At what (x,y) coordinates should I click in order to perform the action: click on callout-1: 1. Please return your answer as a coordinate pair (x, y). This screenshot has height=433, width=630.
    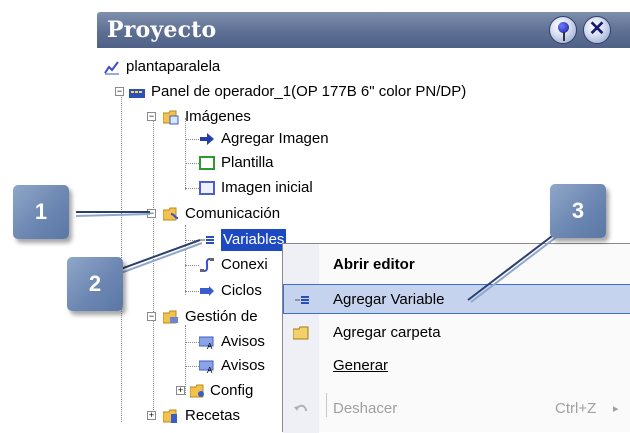
    Looking at the image, I should click on (41, 212).